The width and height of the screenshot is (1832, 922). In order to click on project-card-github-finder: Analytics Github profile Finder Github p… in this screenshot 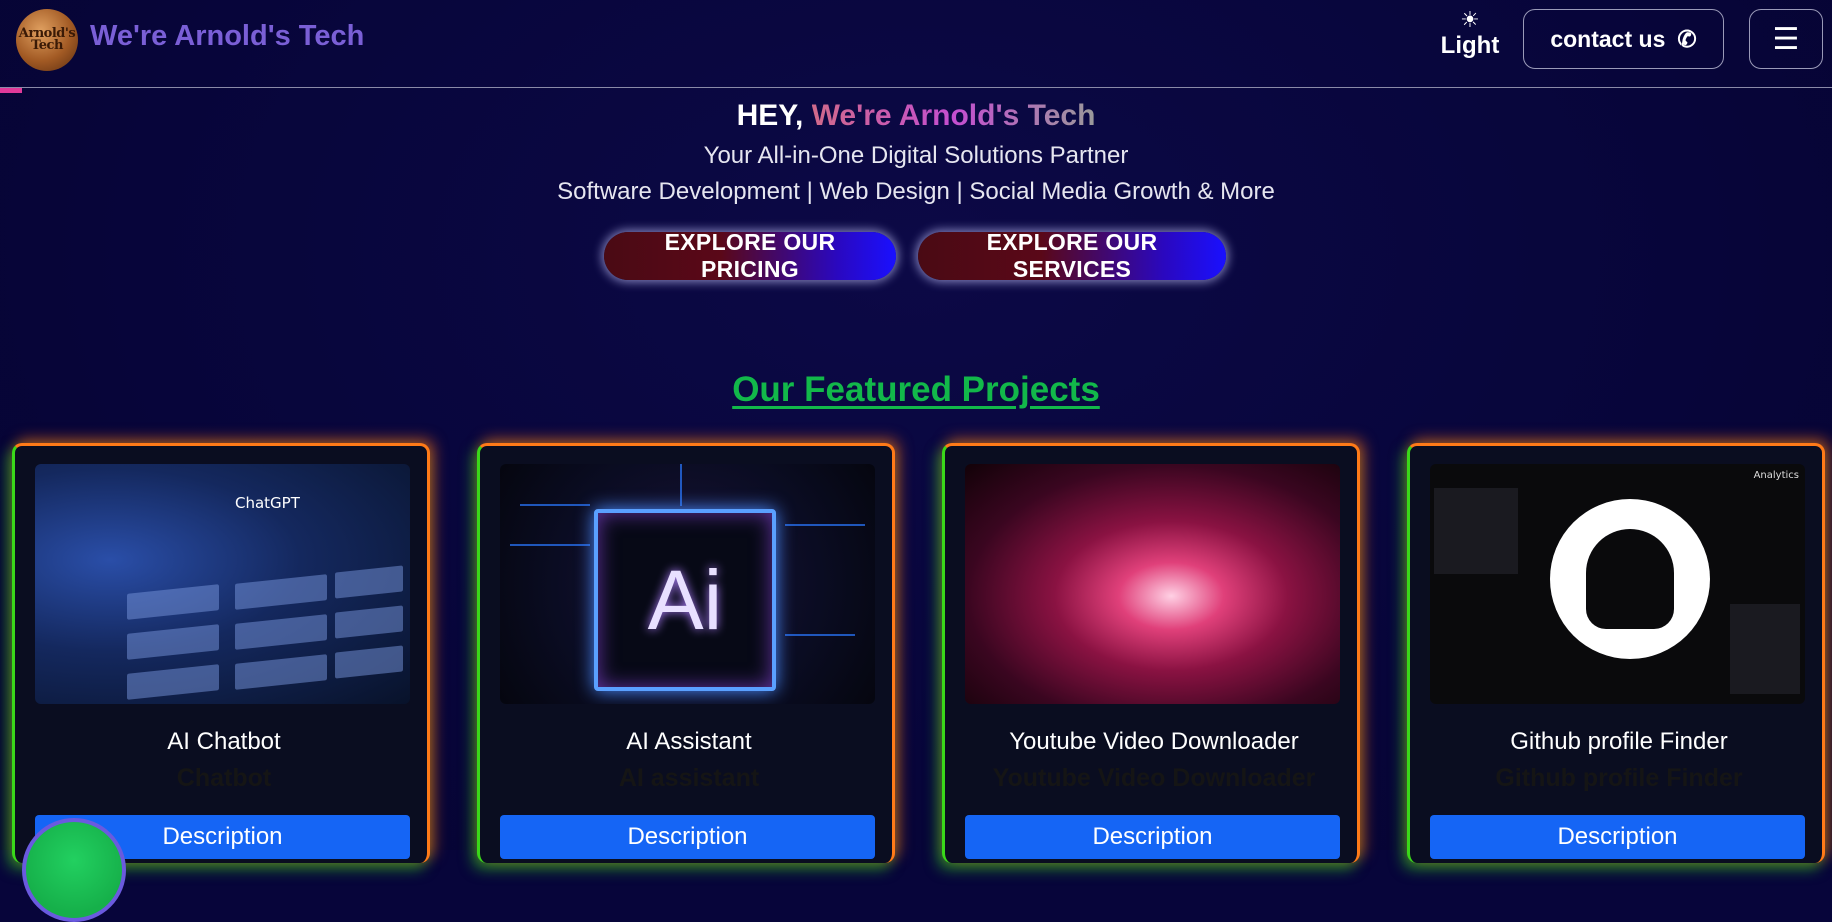, I will do `click(1616, 653)`.